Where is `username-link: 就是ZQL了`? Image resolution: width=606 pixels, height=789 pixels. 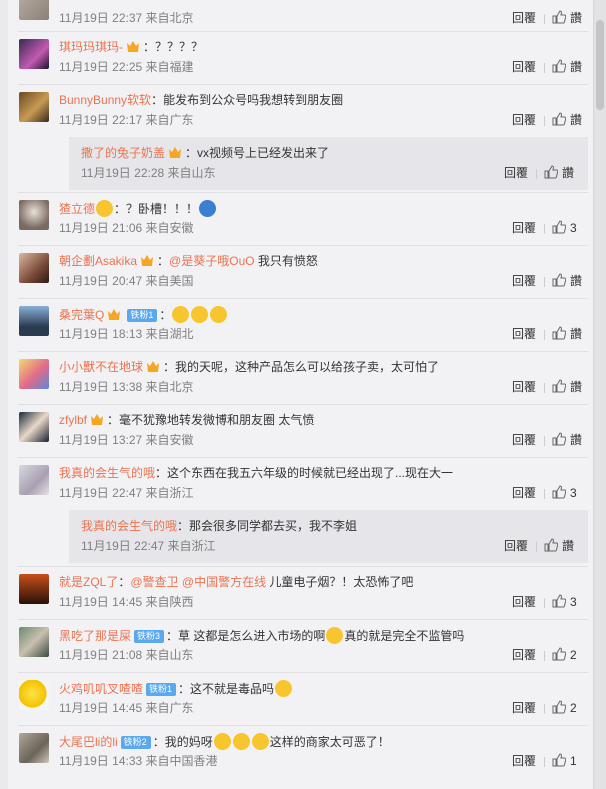
username-link: 就是ZQL了 is located at coordinates (88, 582).